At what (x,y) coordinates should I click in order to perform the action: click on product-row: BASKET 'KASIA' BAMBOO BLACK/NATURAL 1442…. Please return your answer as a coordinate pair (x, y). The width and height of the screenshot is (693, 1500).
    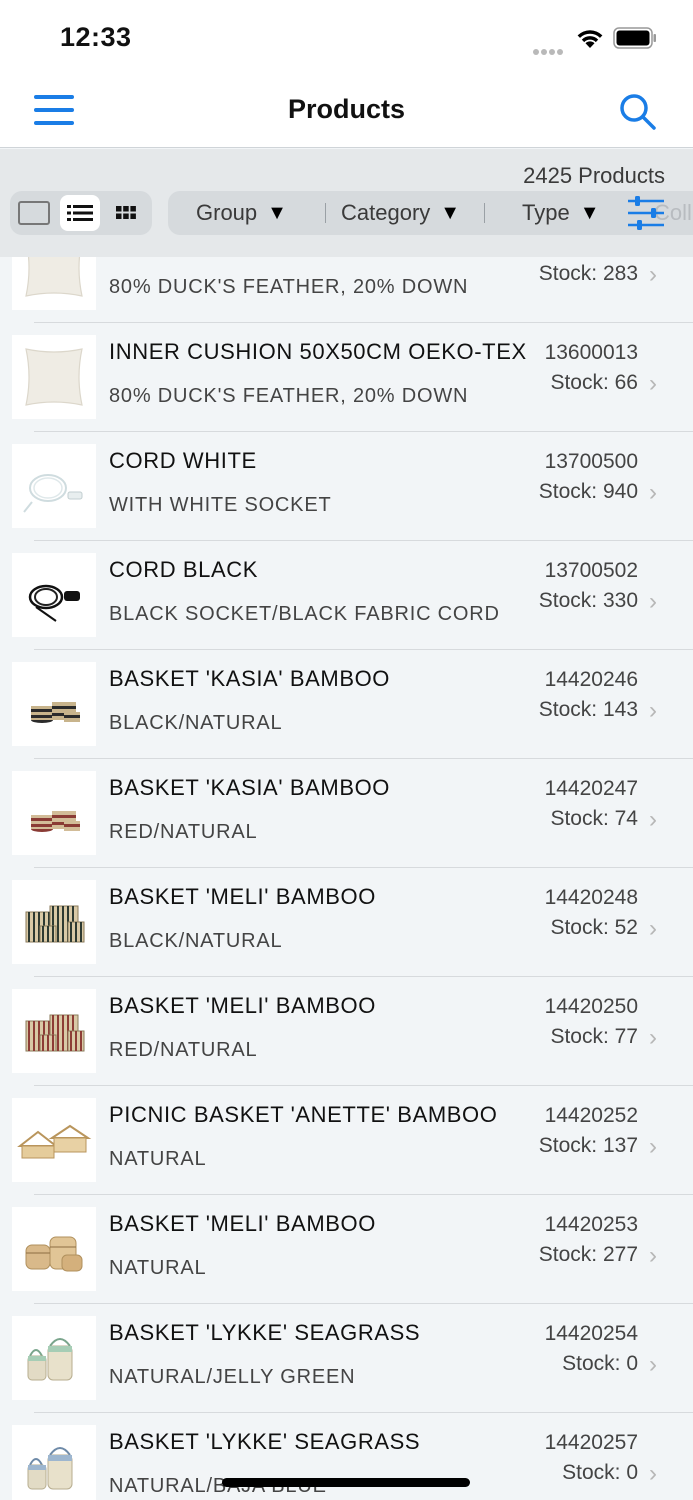
    Looking at the image, I should click on (346, 704).